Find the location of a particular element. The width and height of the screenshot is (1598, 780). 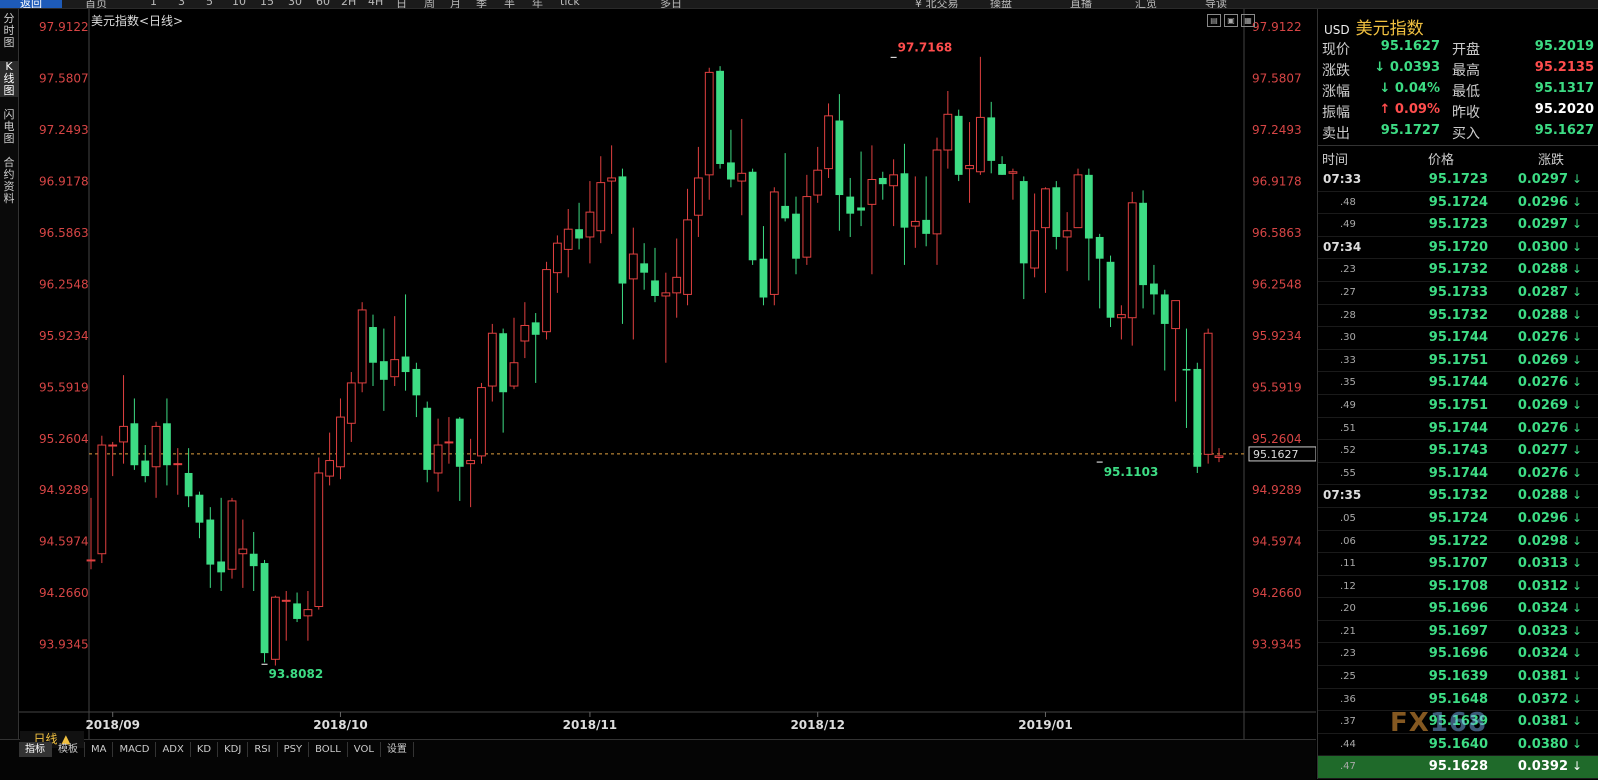

tick-row: 07:33 95.1723 0.0297 ↓ is located at coordinates (1458, 180).